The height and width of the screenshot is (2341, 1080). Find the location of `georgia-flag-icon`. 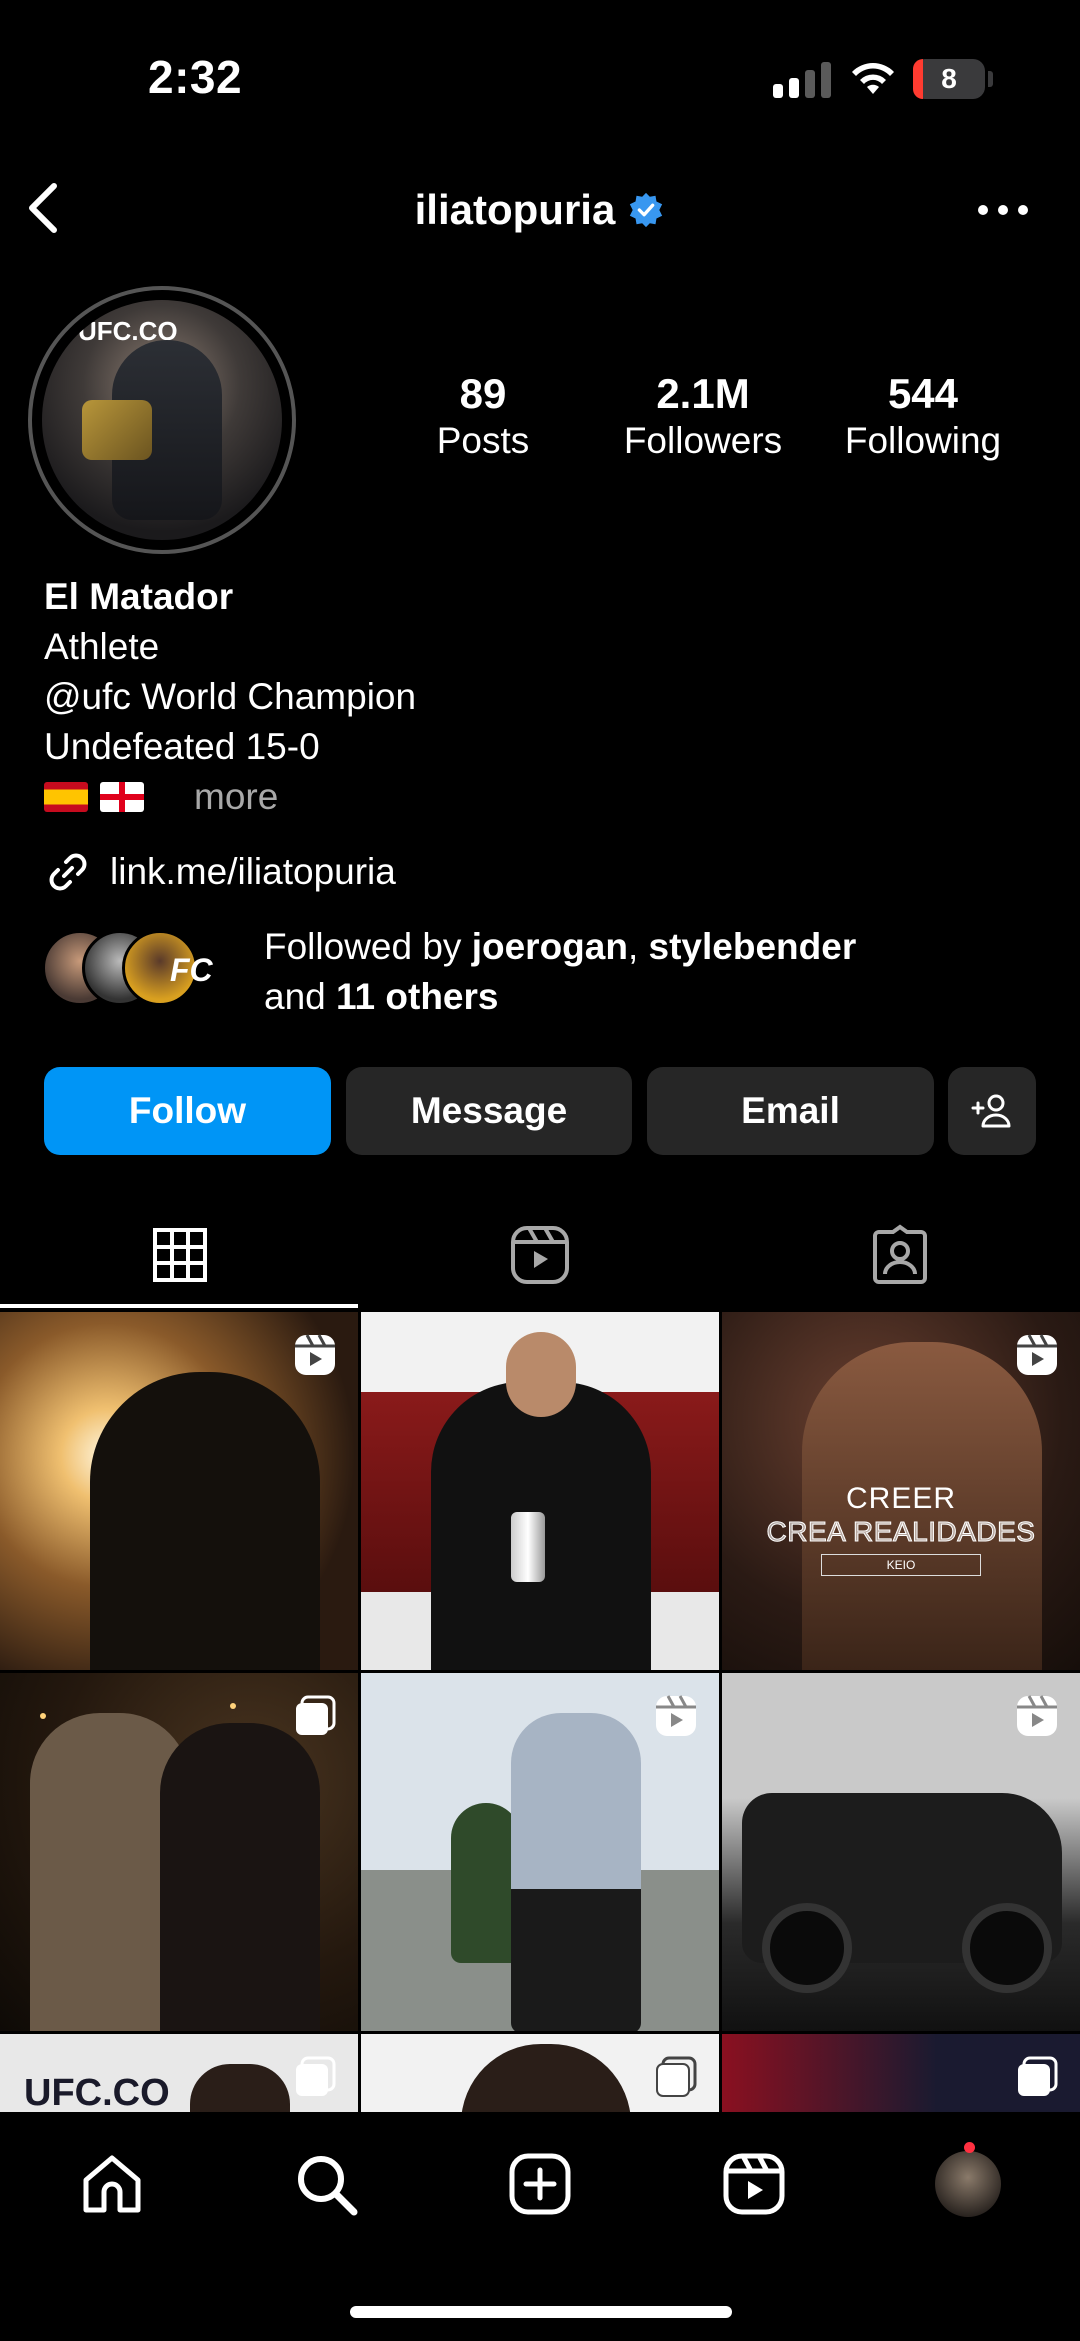

georgia-flag-icon is located at coordinates (122, 797).